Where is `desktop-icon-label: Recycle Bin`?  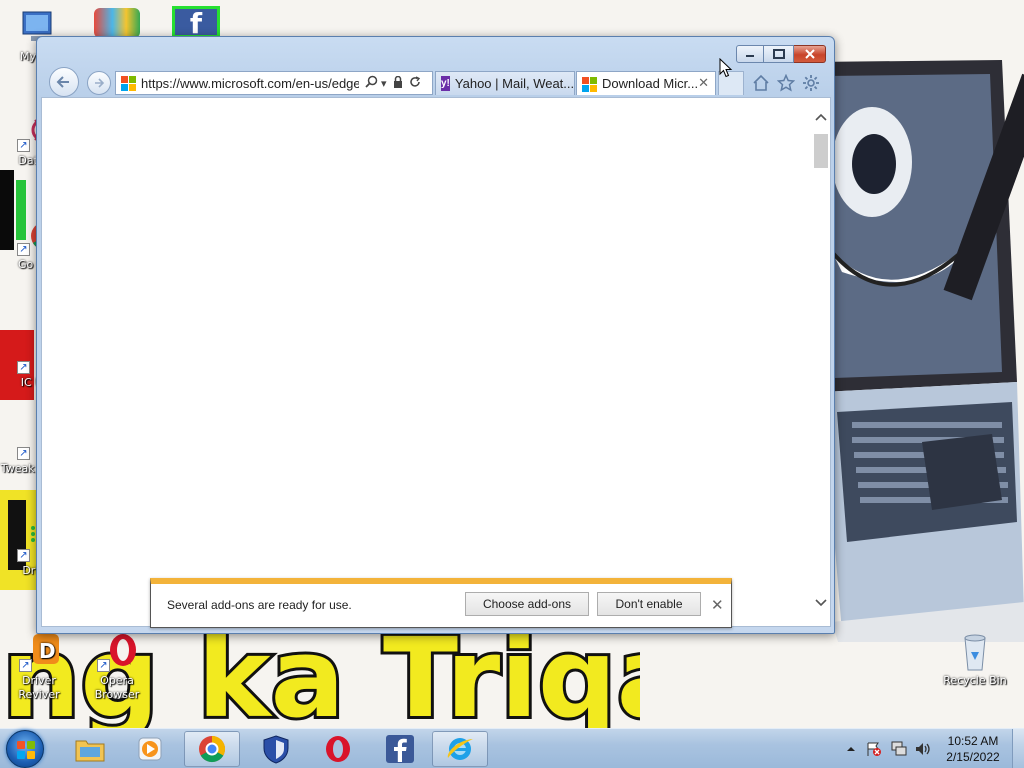
desktop-icon-label: Recycle Bin is located at coordinates (975, 680).